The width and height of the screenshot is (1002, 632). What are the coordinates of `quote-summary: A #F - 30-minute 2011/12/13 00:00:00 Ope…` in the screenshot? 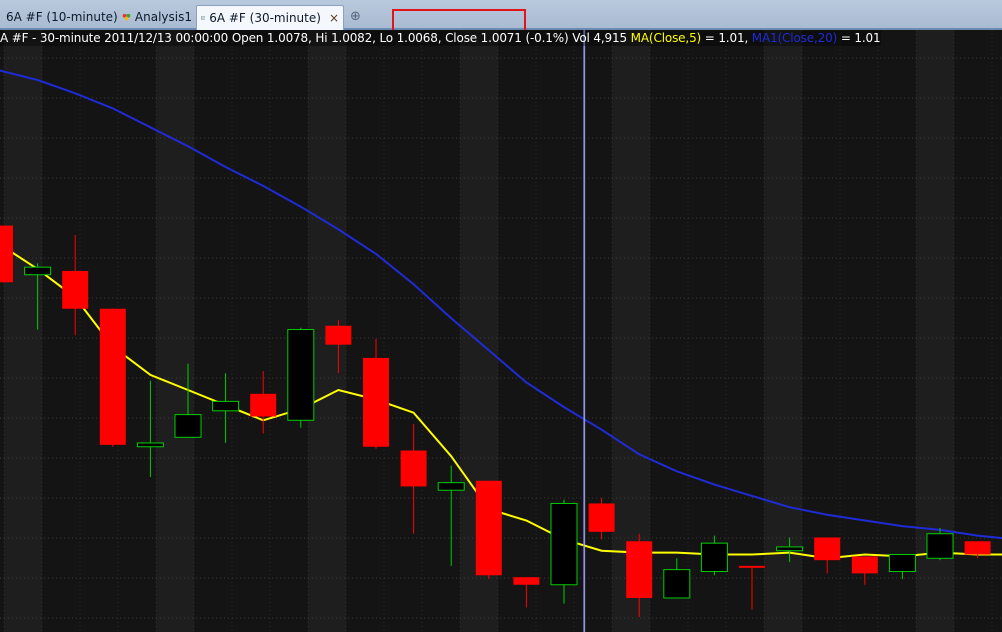 It's located at (315, 38).